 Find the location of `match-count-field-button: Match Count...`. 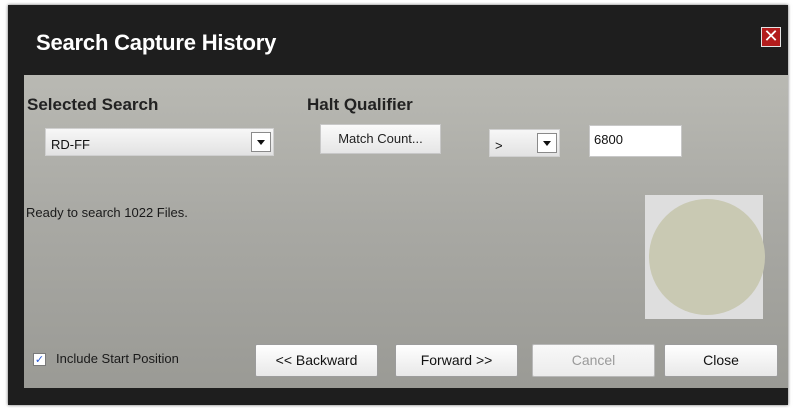

match-count-field-button: Match Count... is located at coordinates (380, 139).